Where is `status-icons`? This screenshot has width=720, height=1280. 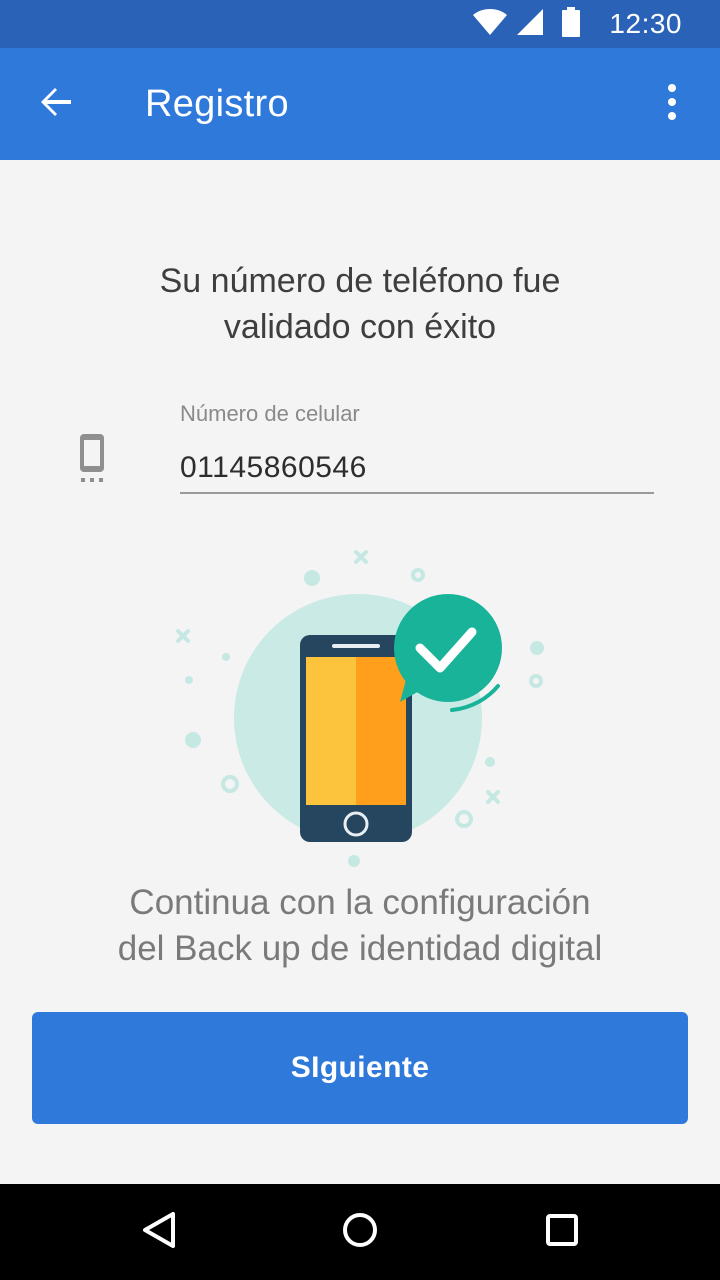
status-icons is located at coordinates (526, 24).